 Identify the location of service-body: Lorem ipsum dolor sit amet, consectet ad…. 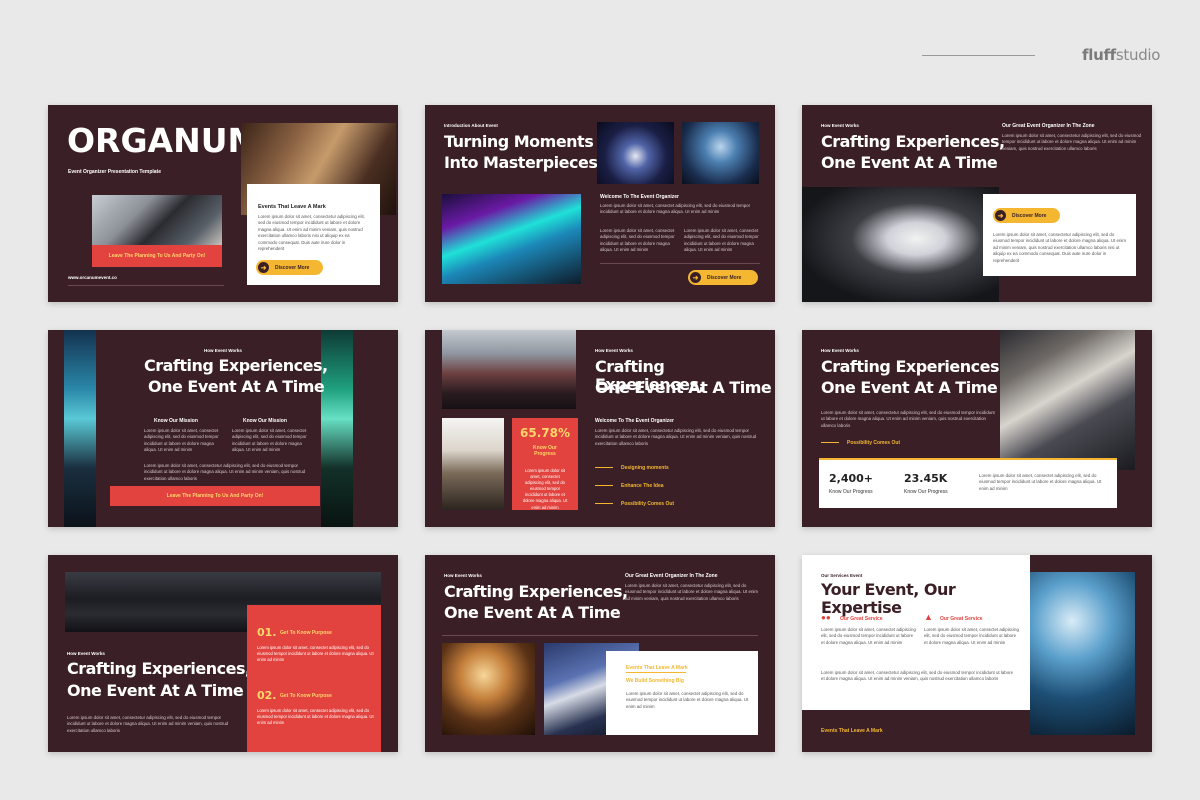
(868, 636).